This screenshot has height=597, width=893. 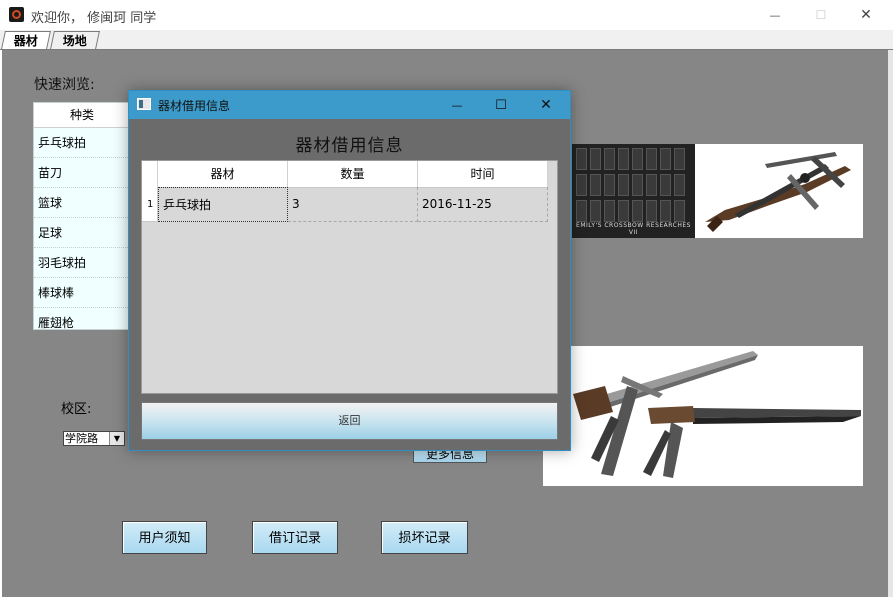 What do you see at coordinates (779, 191) in the screenshot?
I see `crossbow-image` at bounding box center [779, 191].